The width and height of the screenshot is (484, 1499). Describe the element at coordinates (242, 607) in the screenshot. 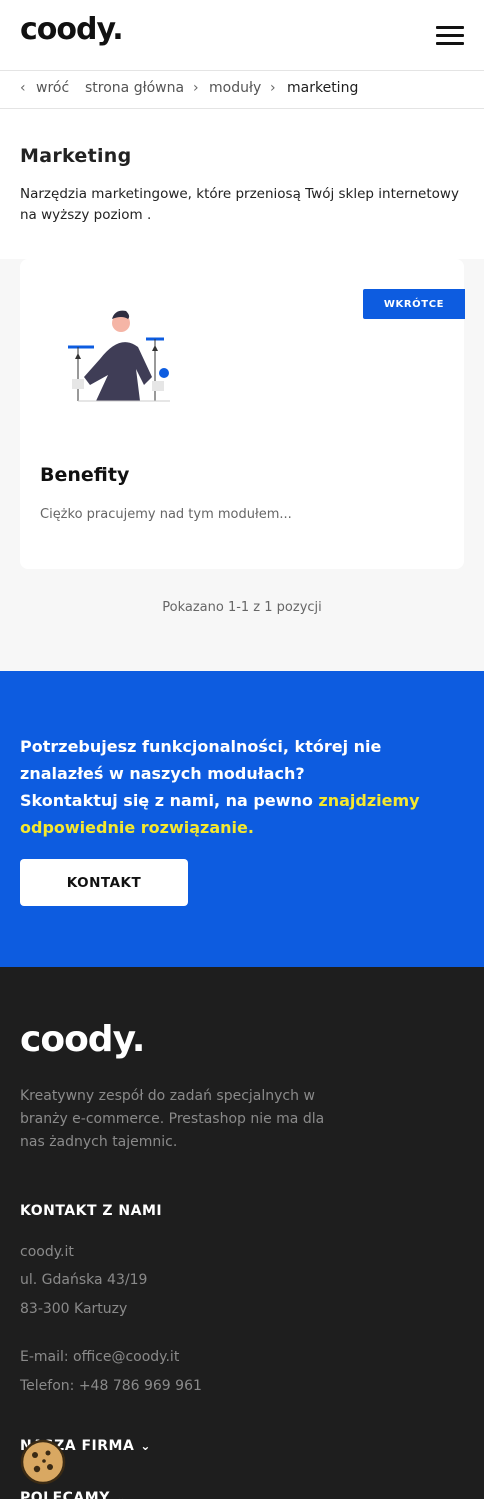

I see `pagination-summary: Pokazano 1-1 z 1 pozycji` at that location.